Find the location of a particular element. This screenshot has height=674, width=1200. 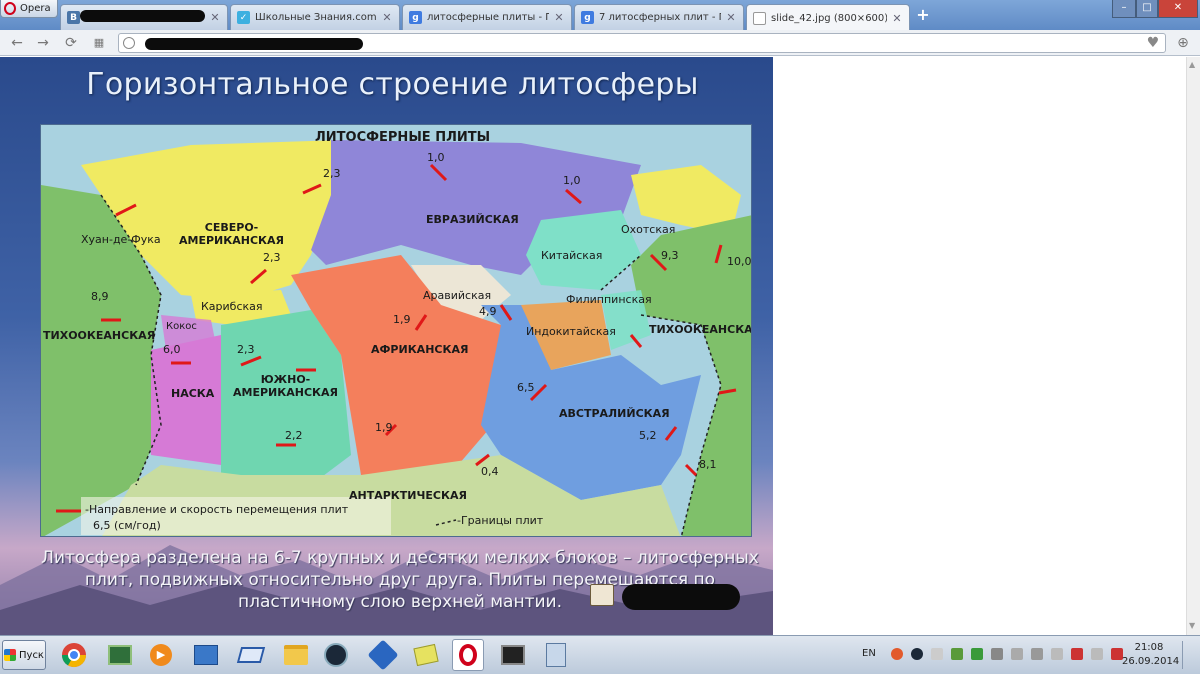

redacted-url is located at coordinates (254, 44).